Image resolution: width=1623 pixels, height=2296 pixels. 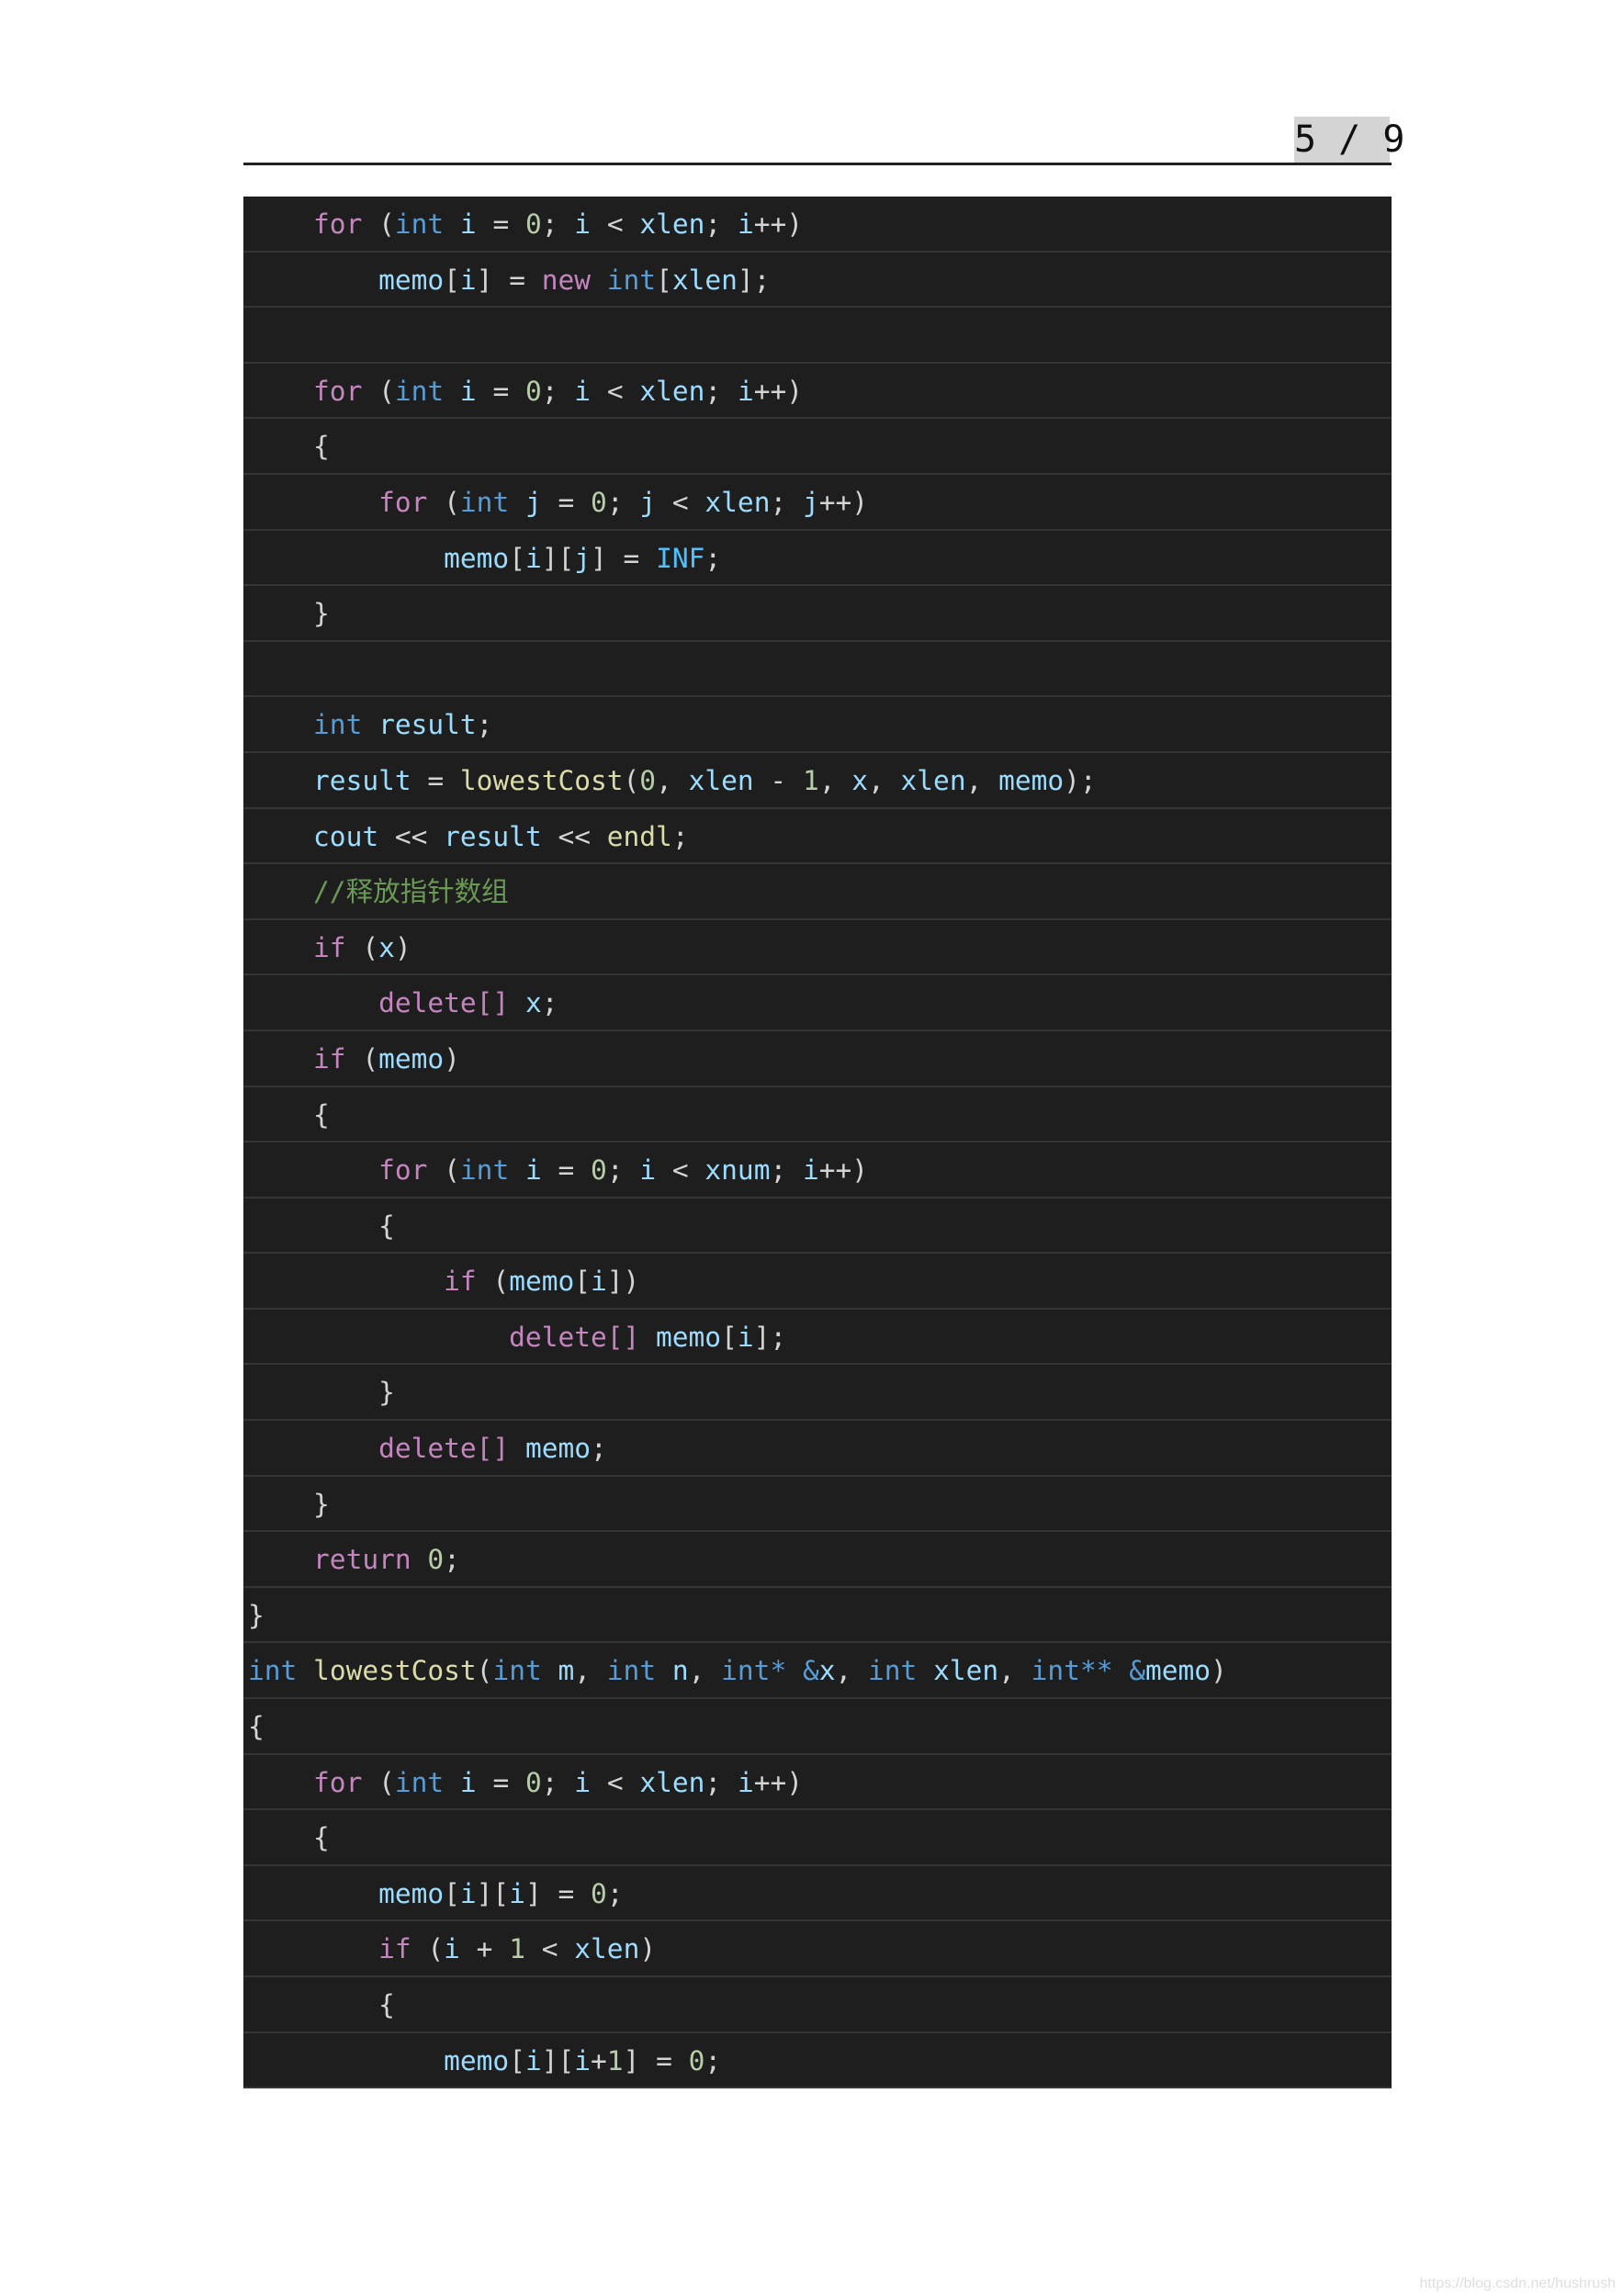 I want to click on code-token: ];, so click(x=770, y=1337).